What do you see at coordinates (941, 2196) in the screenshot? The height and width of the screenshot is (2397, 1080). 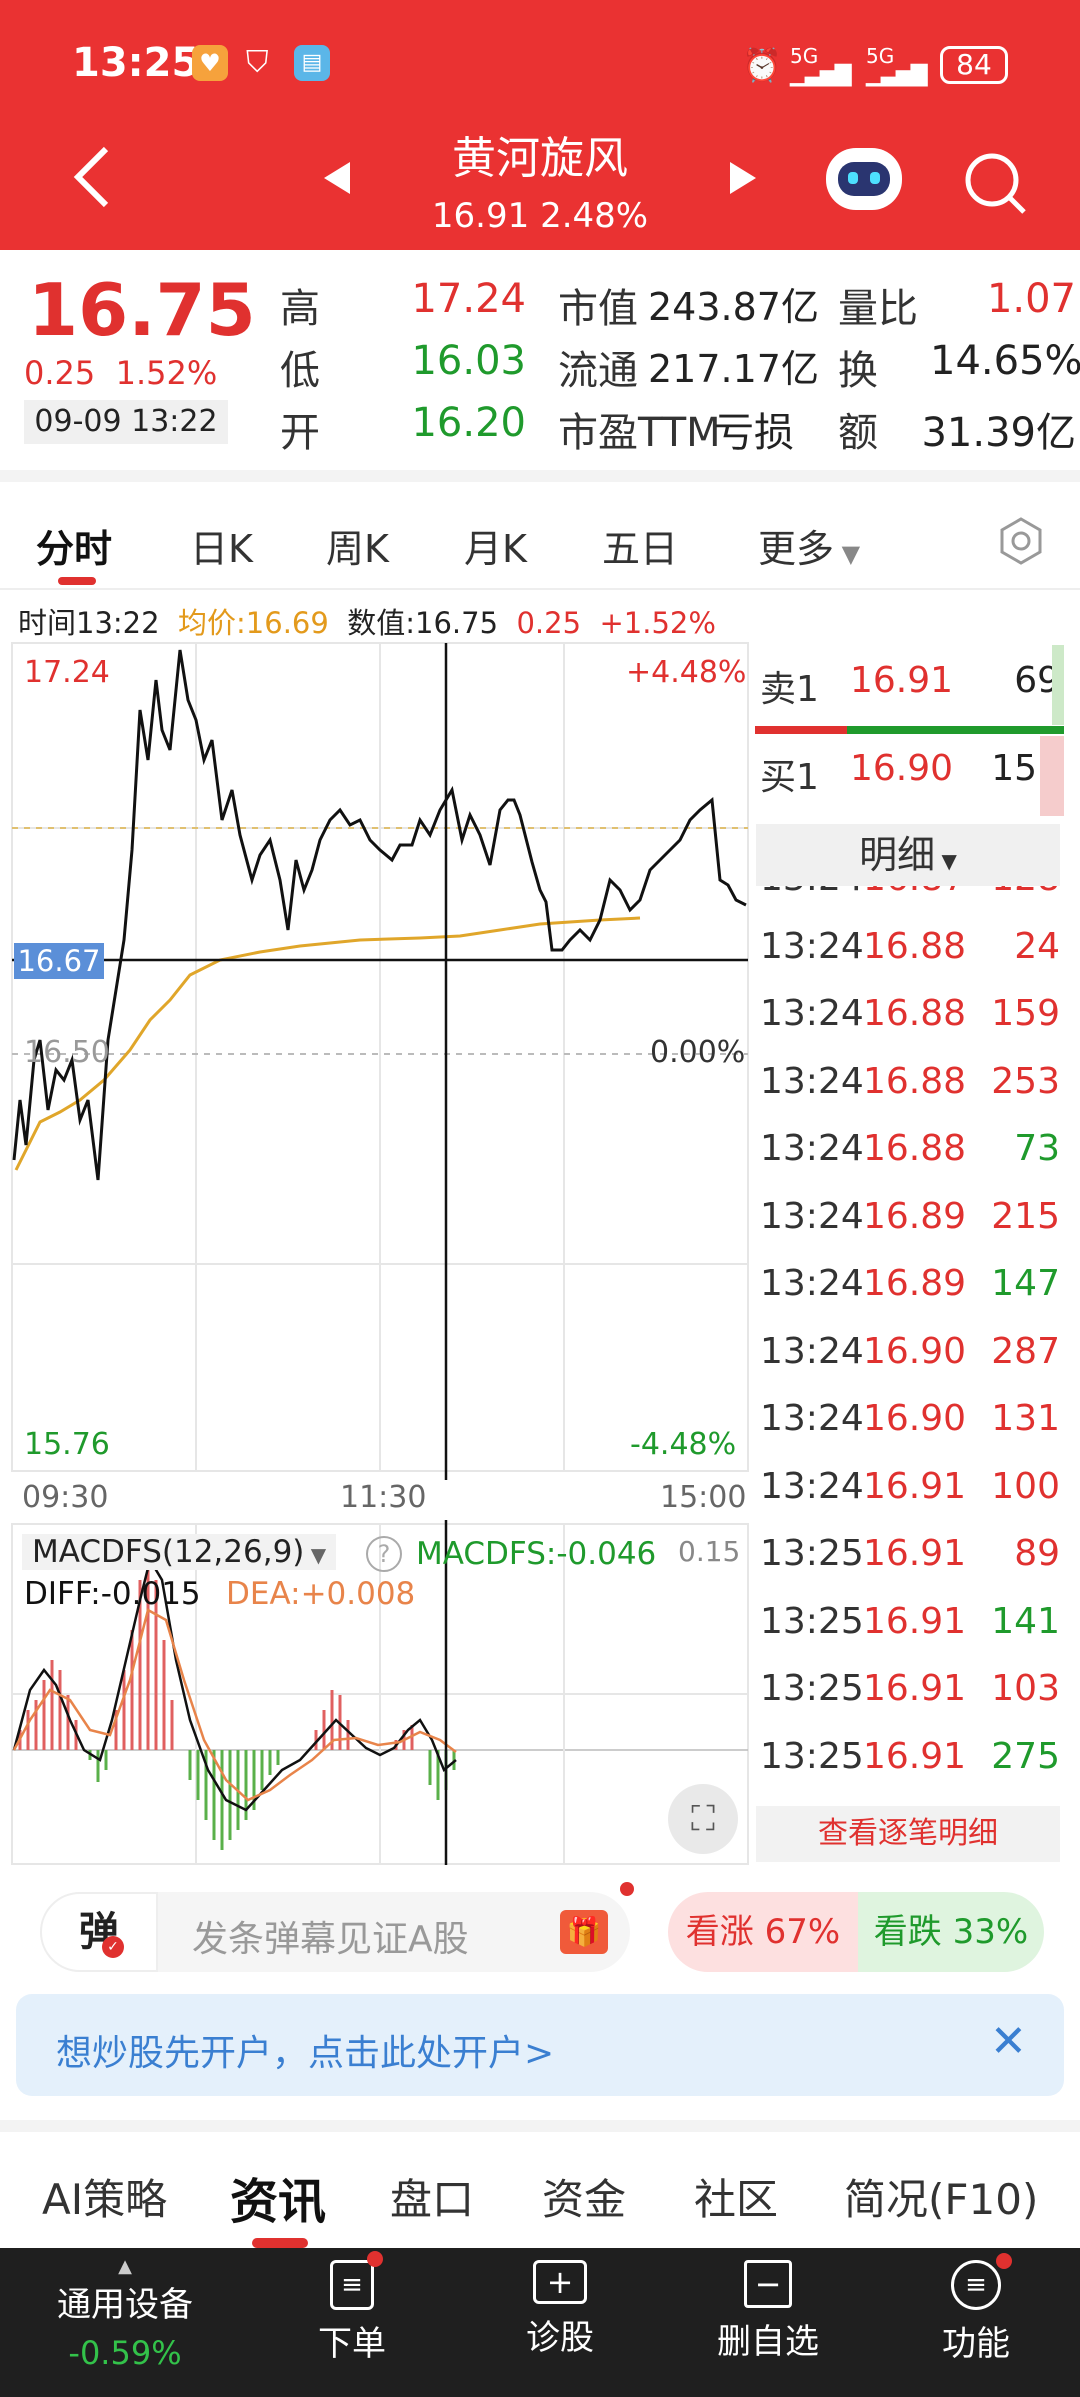 I see `tab-f10: 简况(F10)` at bounding box center [941, 2196].